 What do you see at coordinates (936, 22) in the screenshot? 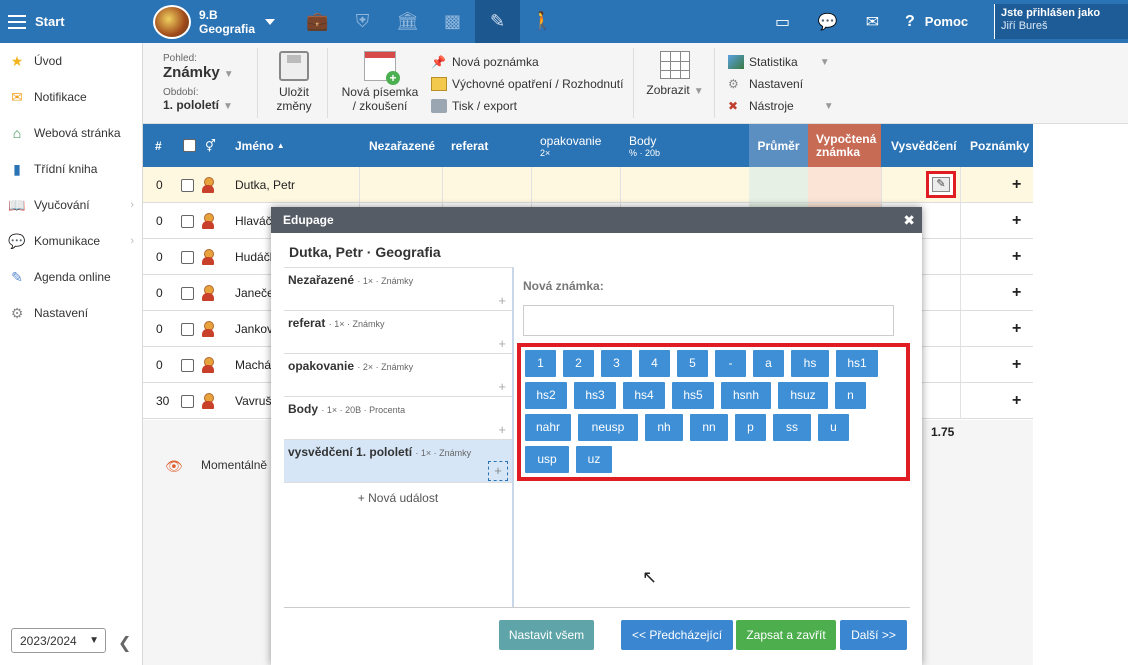
I see `help-button: ? Pomoc` at bounding box center [936, 22].